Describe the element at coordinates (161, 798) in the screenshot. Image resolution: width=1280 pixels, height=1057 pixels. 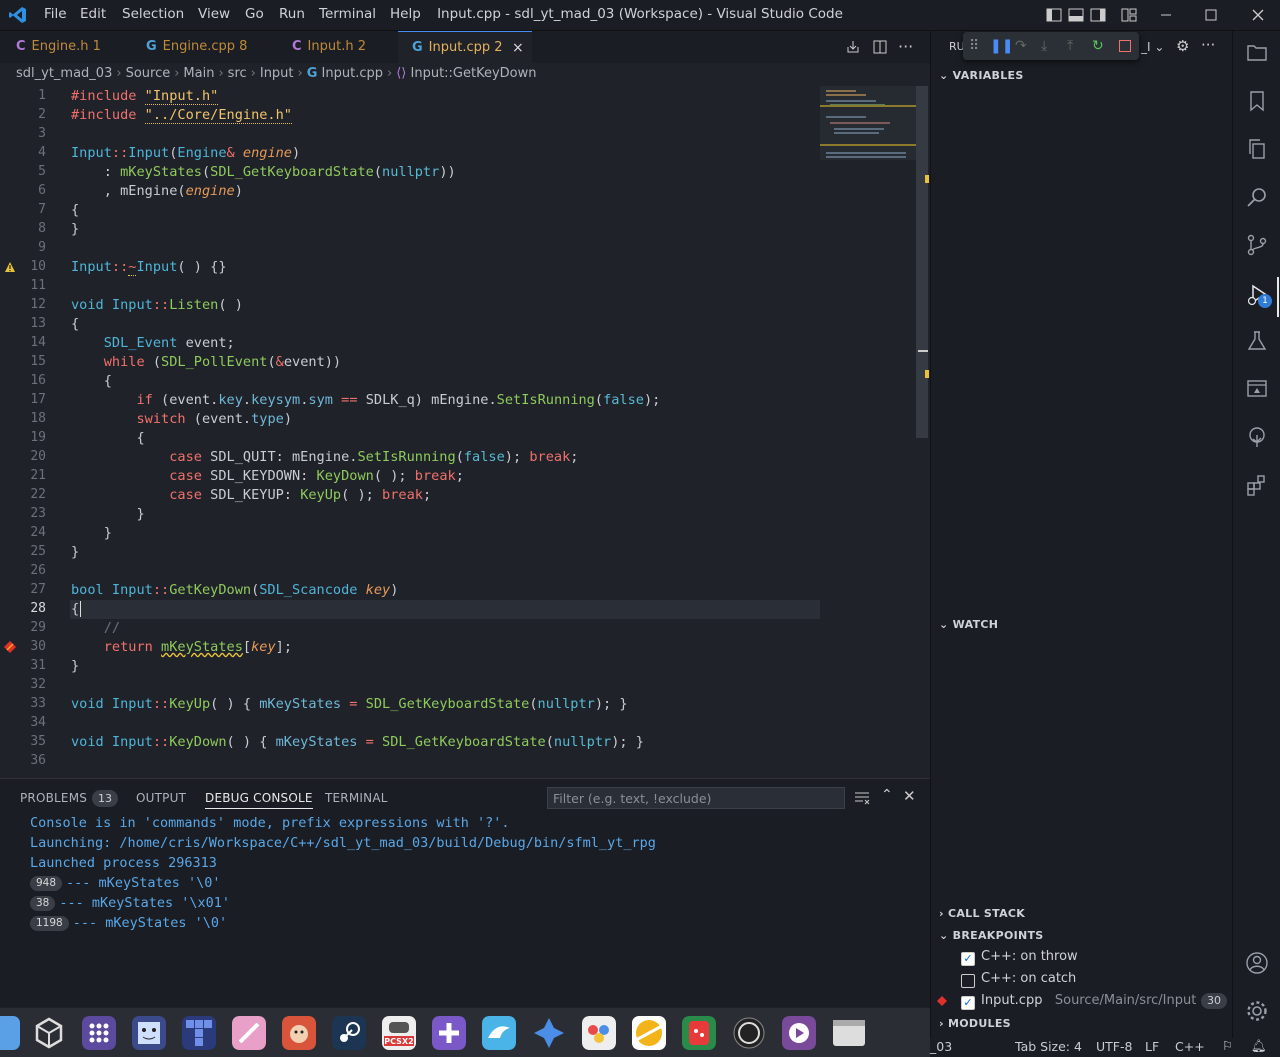
I see `tab-output: OUTPUT` at that location.